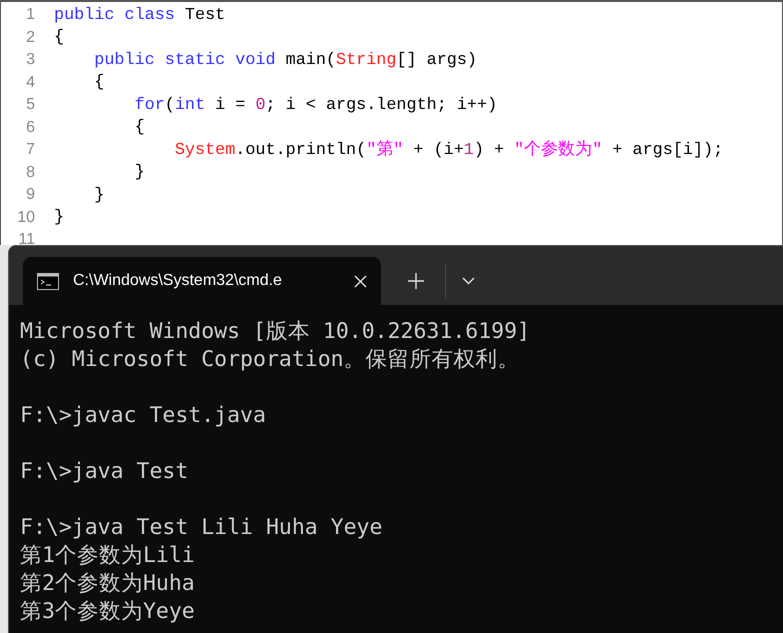 The image size is (783, 633). What do you see at coordinates (26, 237) in the screenshot?
I see `line-number: 11` at bounding box center [26, 237].